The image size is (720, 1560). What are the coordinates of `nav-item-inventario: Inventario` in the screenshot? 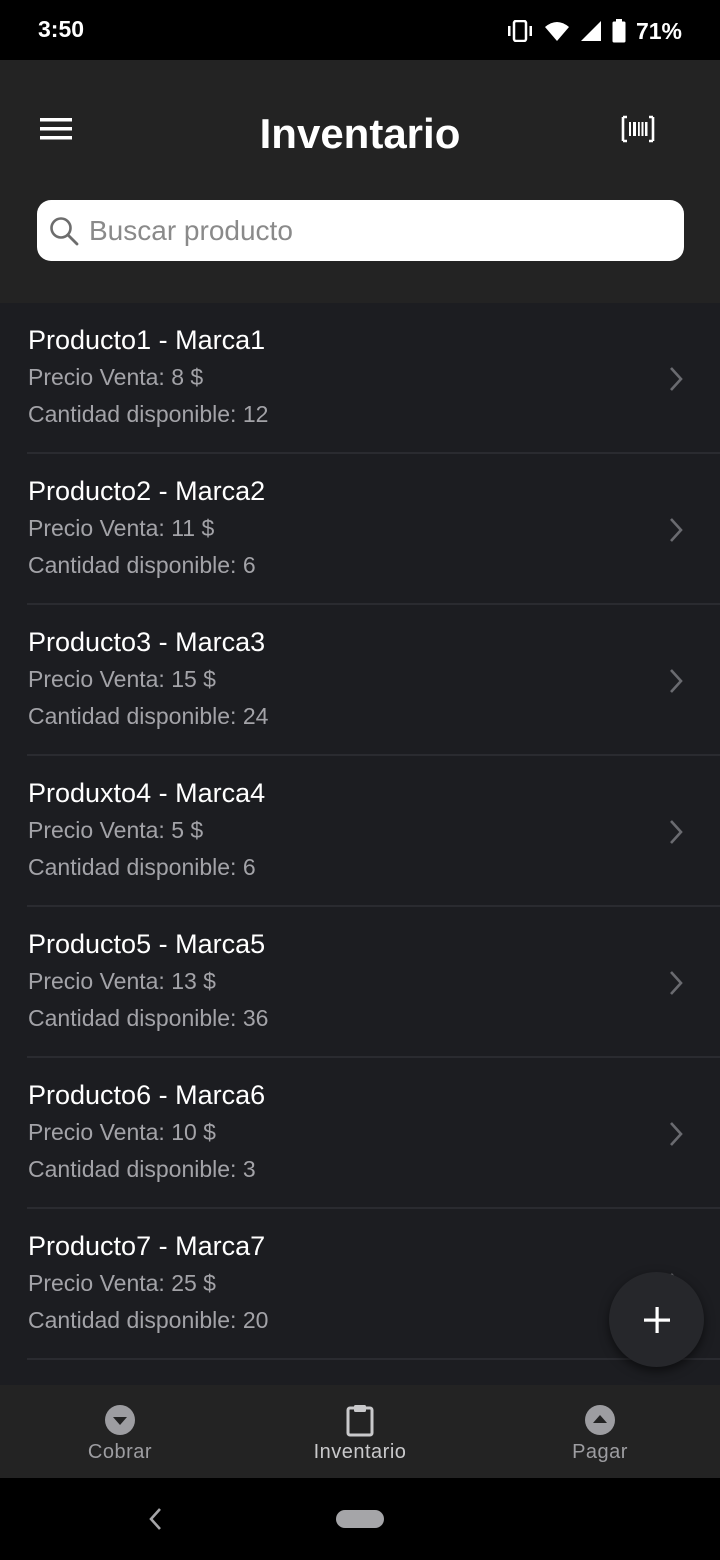 It's located at (360, 1431).